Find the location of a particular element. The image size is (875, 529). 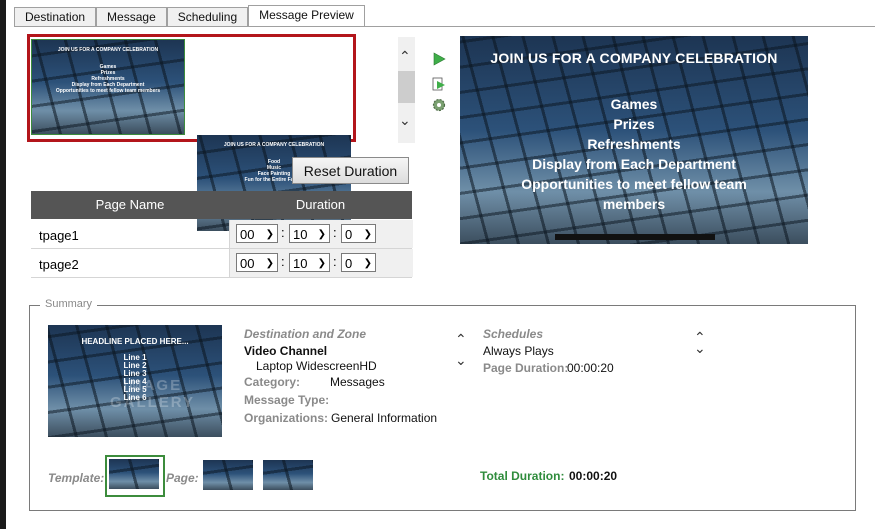

page-table-header: Page Name Duration is located at coordinates (221, 205).